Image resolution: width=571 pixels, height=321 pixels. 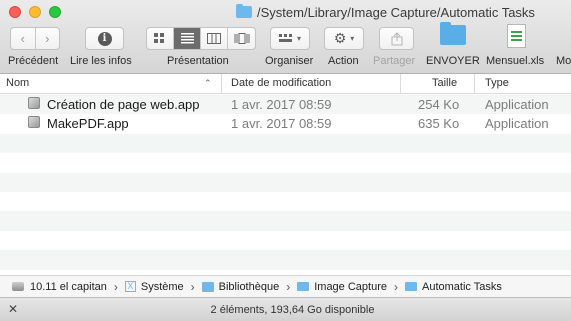 What do you see at coordinates (289, 61) in the screenshot?
I see `arrange-label: Organiser` at bounding box center [289, 61].